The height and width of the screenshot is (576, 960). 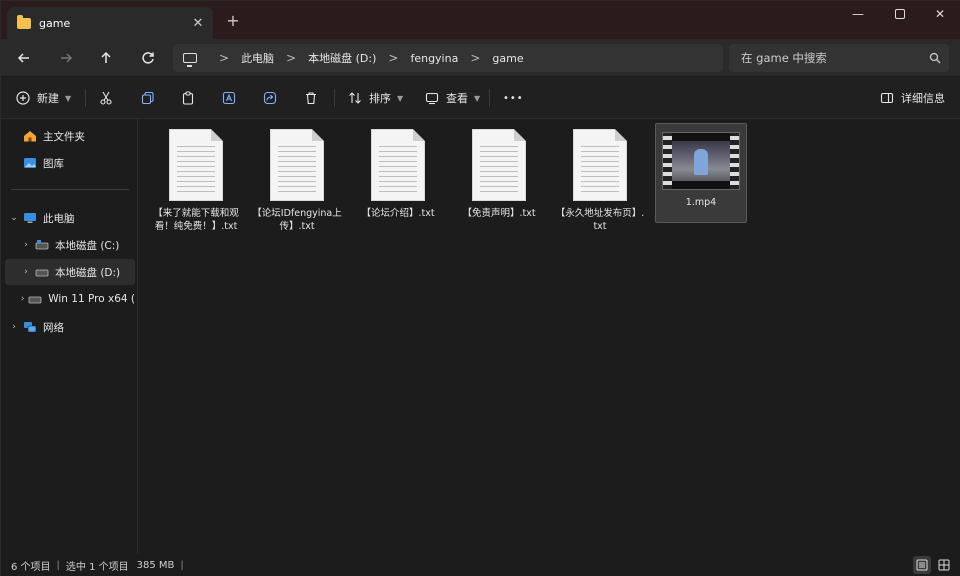 What do you see at coordinates (257, 58) in the screenshot?
I see `breadcrumb-this-pc: 此电脑` at bounding box center [257, 58].